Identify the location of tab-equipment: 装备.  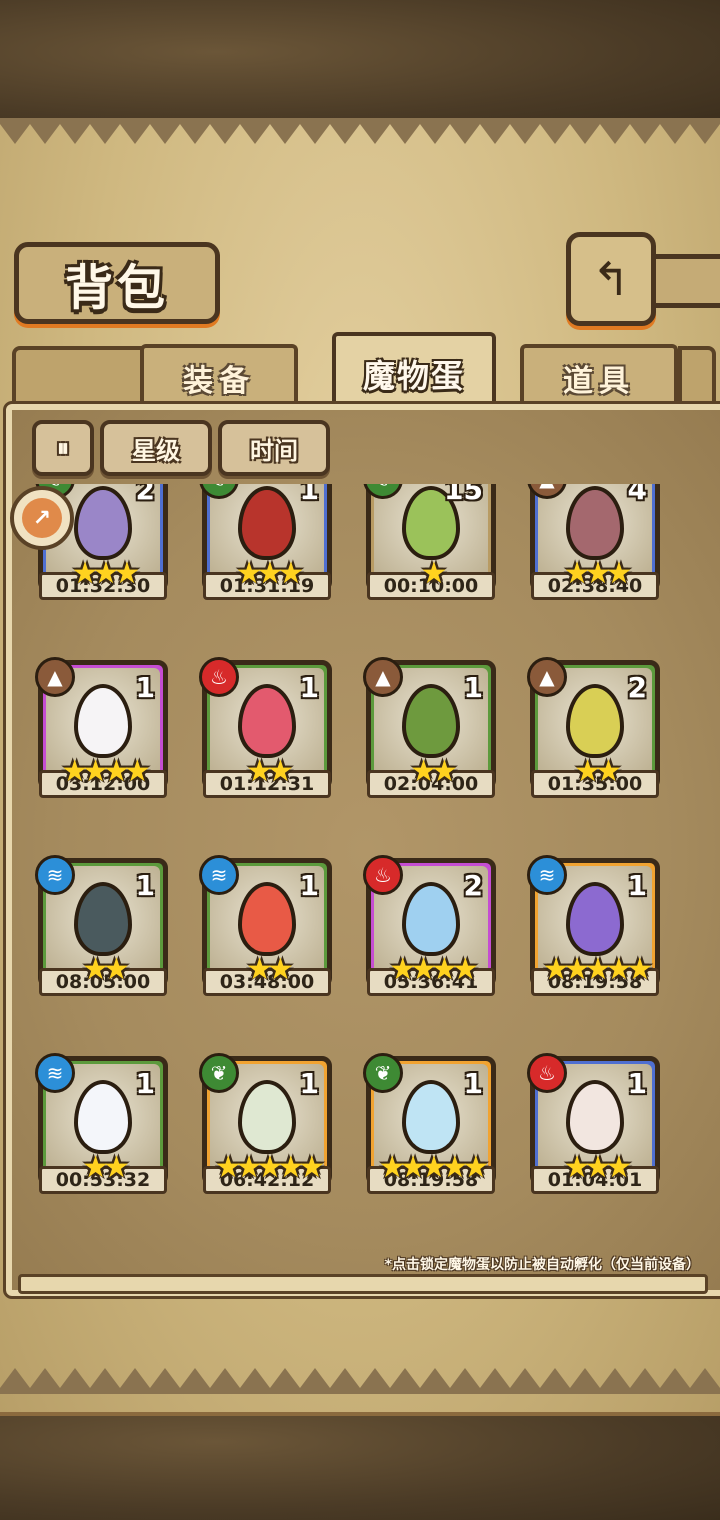
(219, 376).